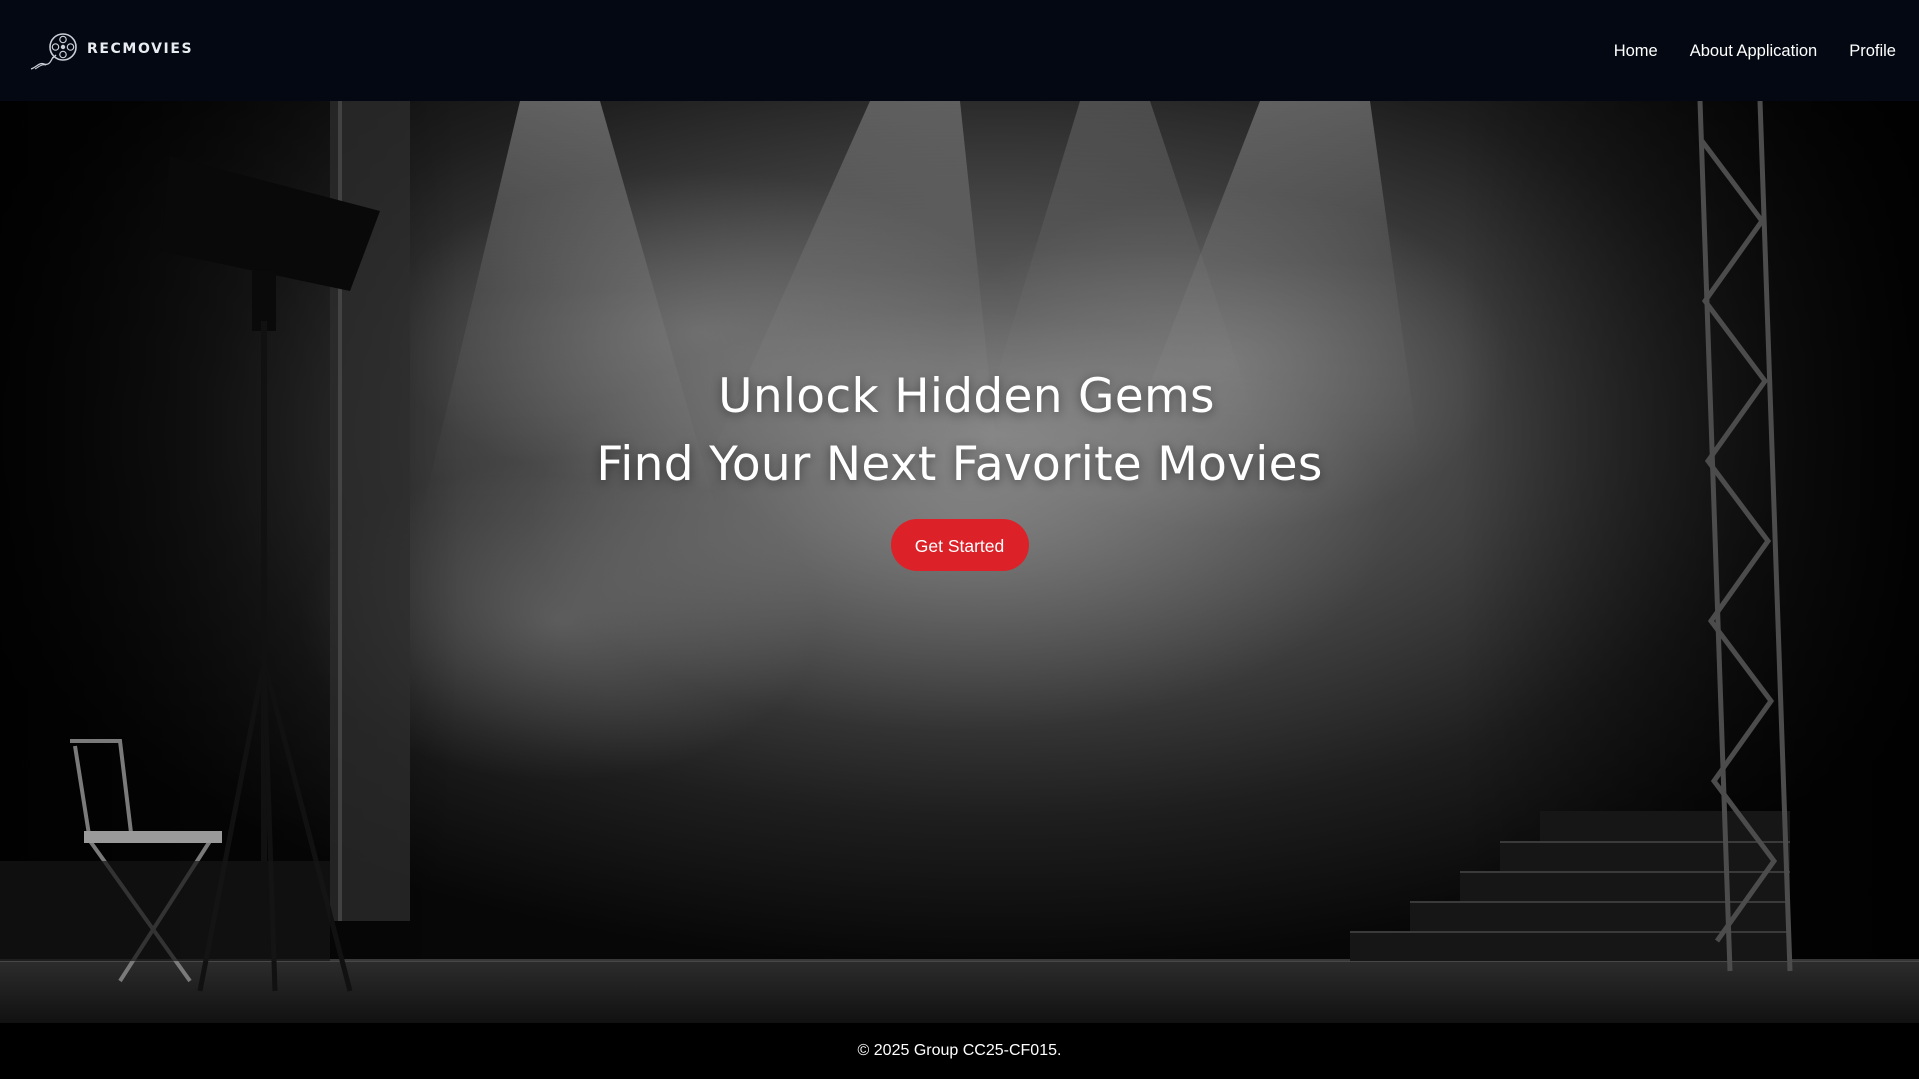  What do you see at coordinates (959, 50) in the screenshot?
I see `top-navbar: RECMOVIES Home About Application Profile` at bounding box center [959, 50].